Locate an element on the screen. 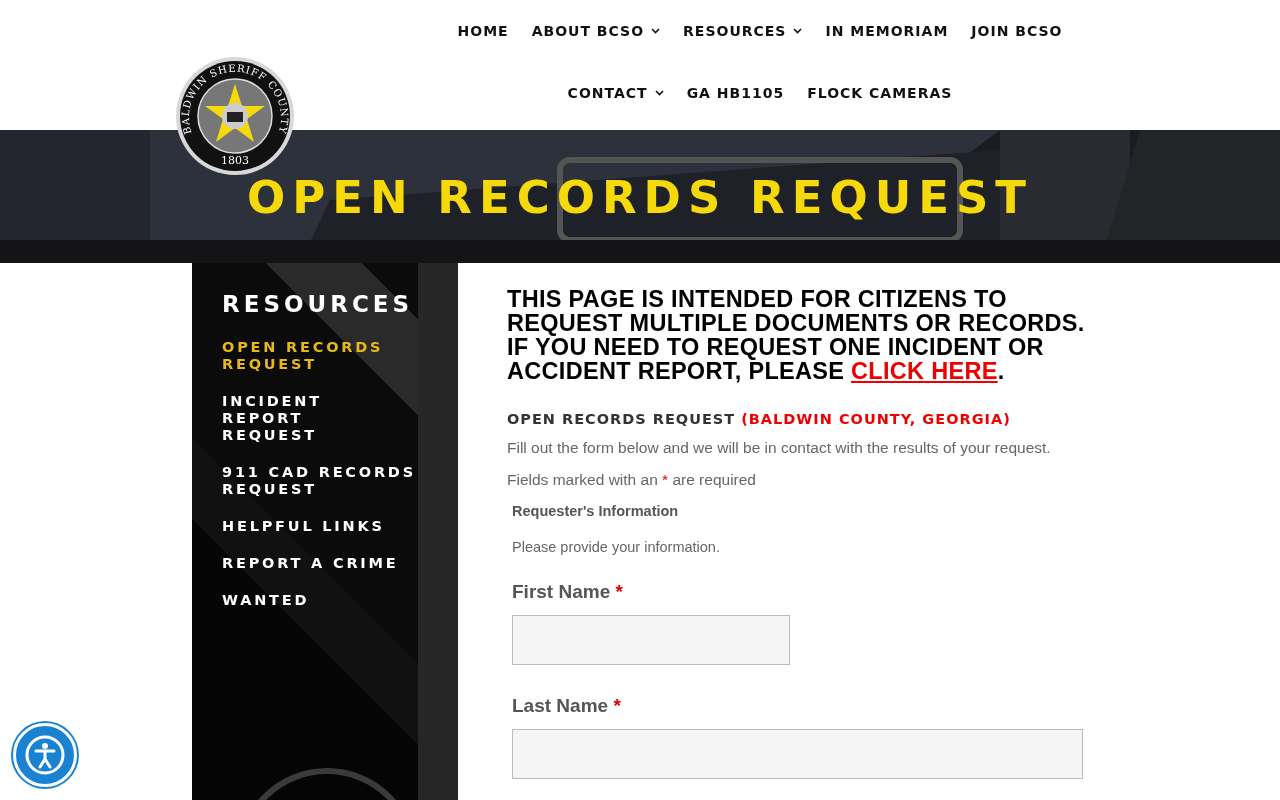 The image size is (1280, 800). nav-link: JOIN BCSO is located at coordinates (1017, 31).